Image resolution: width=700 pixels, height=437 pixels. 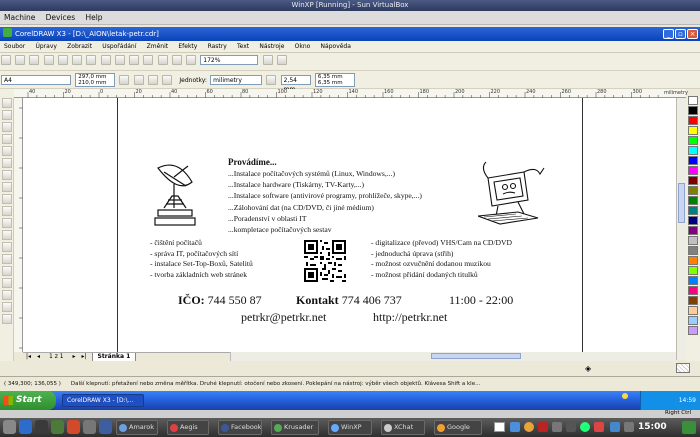 I want to click on shape-tool-icon, so click(x=7, y=115).